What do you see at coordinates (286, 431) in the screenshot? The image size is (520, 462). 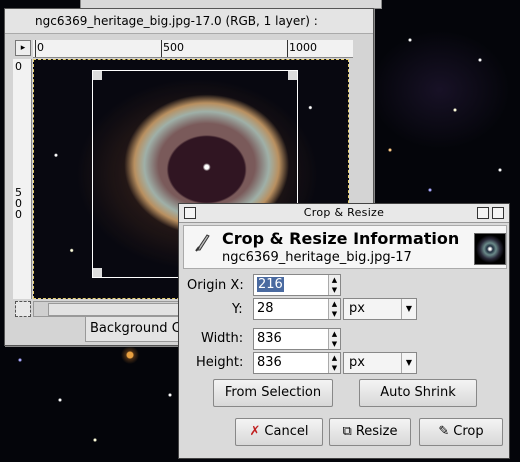 I see `cancel-label: Cancel` at bounding box center [286, 431].